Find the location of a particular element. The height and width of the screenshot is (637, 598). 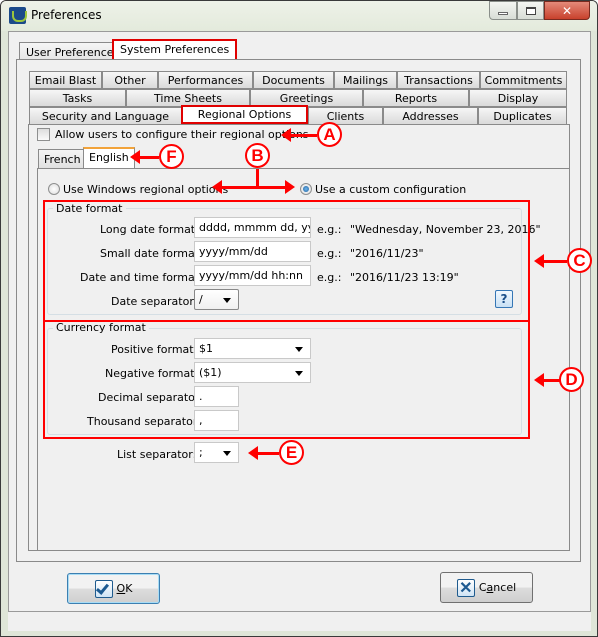

annotation-arrow-f is located at coordinates (144, 157).